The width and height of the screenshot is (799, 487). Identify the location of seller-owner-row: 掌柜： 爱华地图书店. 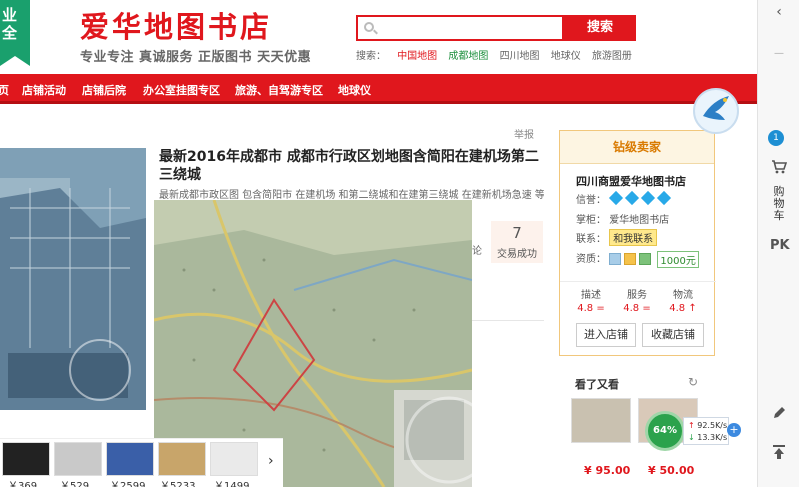
(622, 218).